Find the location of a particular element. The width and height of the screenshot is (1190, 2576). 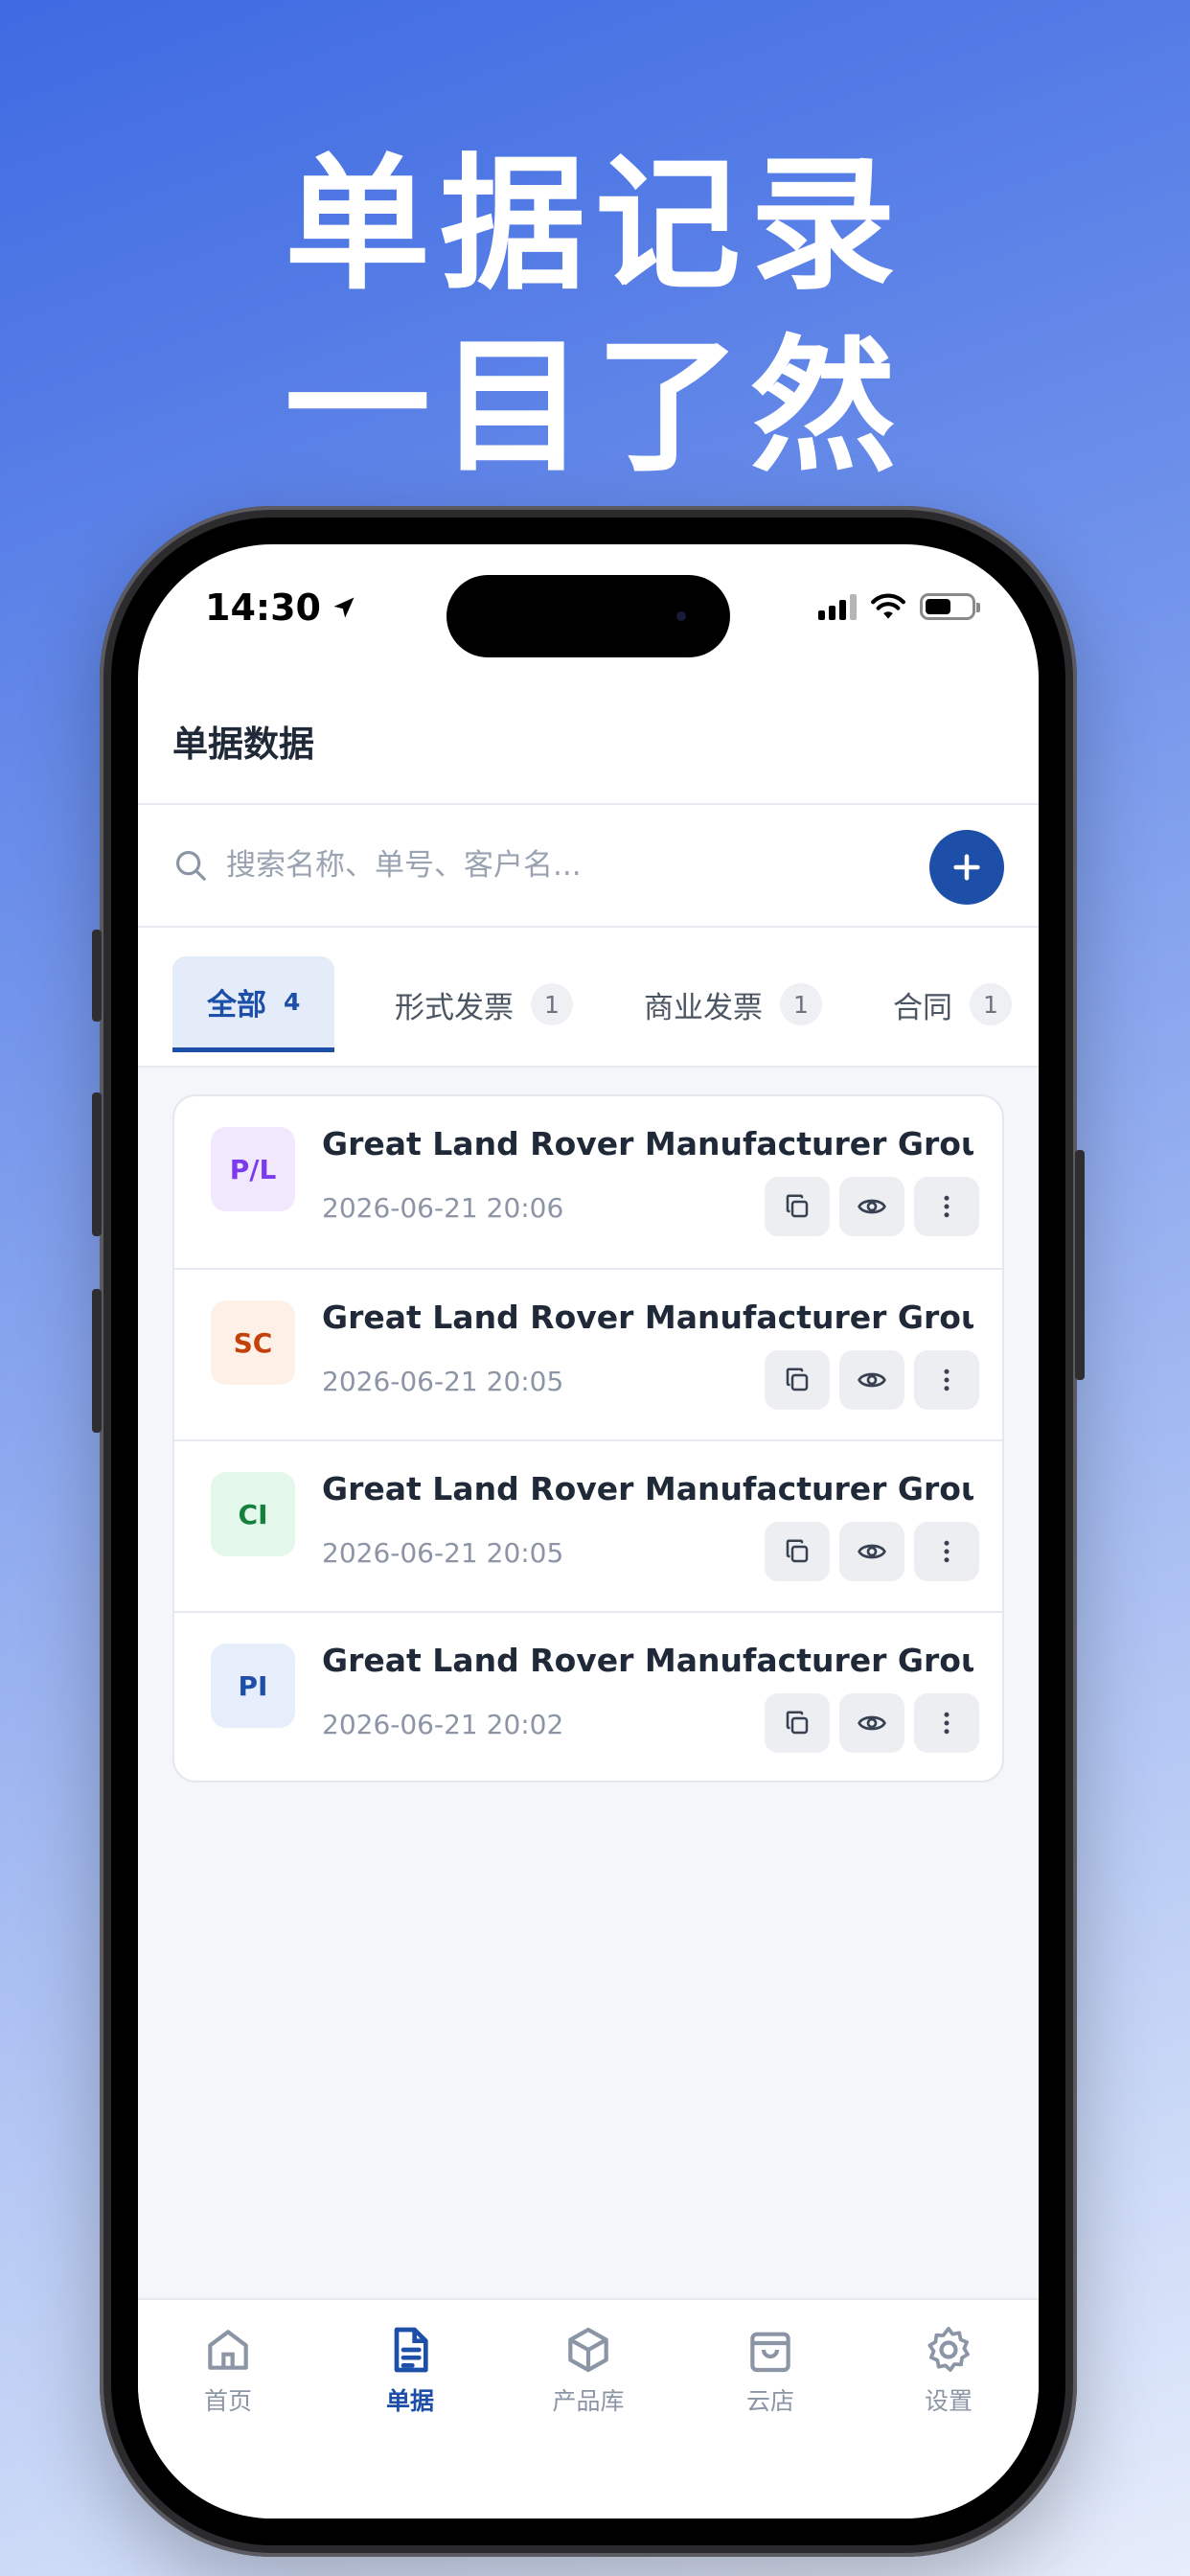

nav-documents: 单据 is located at coordinates (410, 2370).